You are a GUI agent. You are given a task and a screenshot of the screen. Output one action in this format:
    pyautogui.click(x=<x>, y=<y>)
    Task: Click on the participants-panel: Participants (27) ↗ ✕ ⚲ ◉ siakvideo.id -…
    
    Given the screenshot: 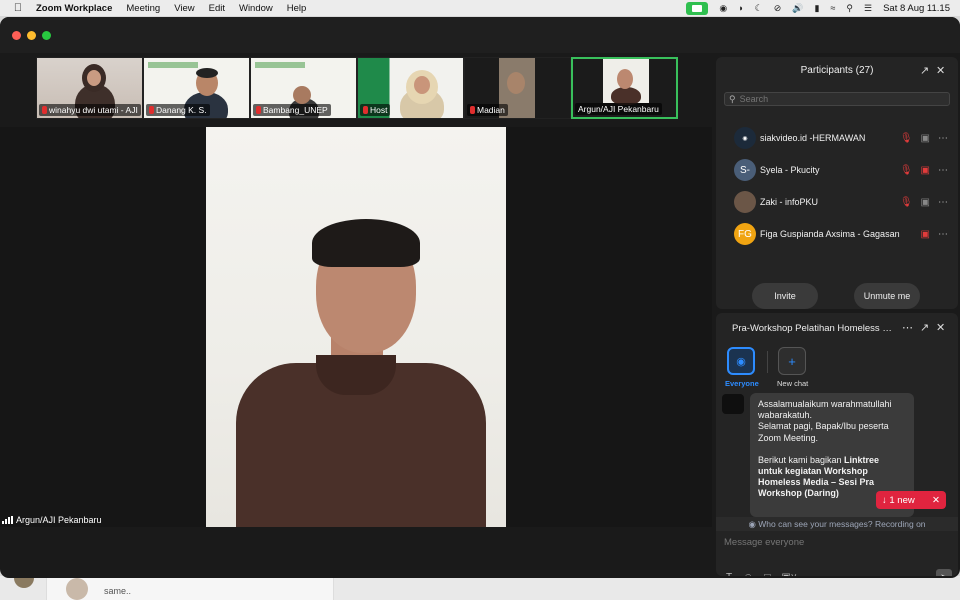 What is the action you would take?
    pyautogui.click(x=837, y=183)
    